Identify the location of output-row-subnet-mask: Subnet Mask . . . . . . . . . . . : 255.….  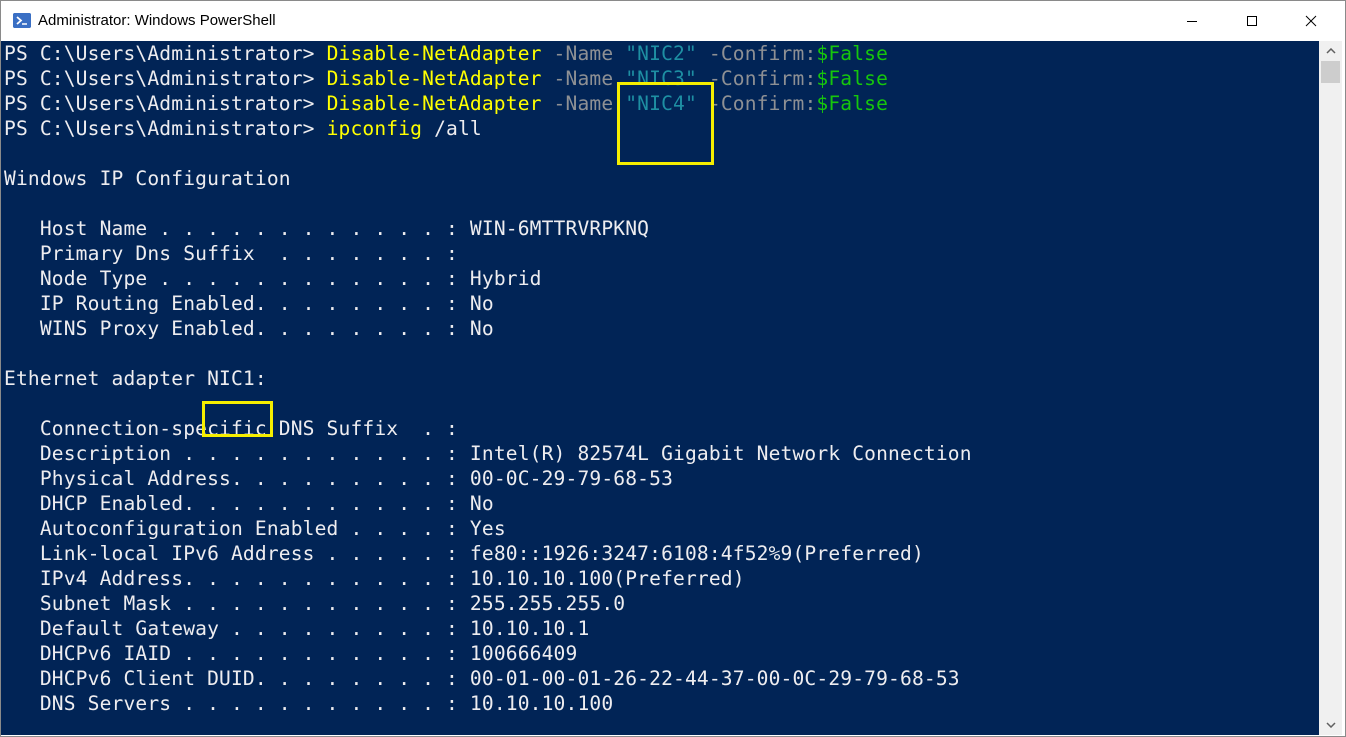
(314, 603).